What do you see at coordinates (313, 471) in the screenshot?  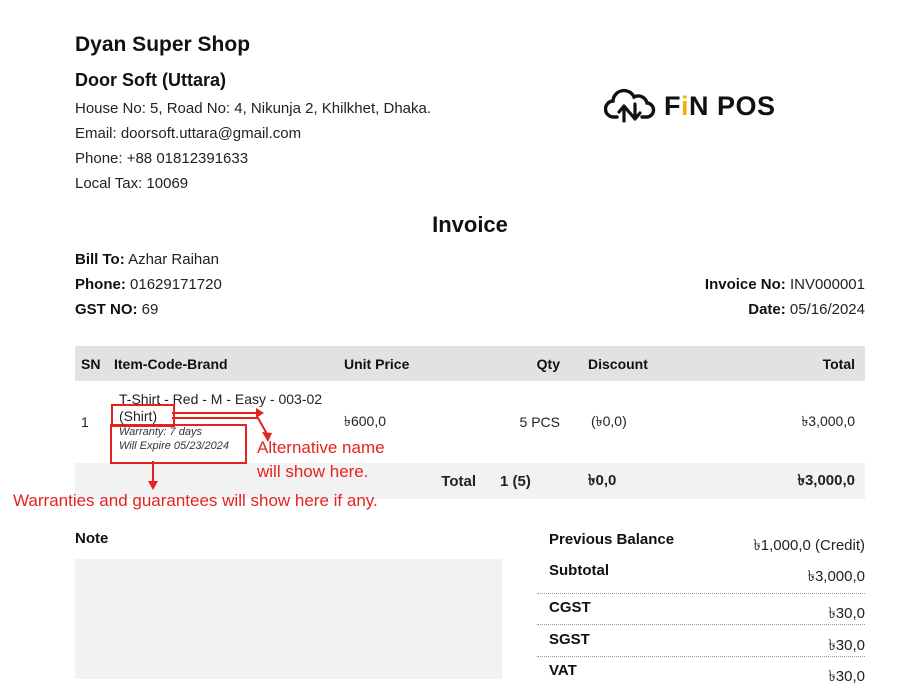 I see `alt-name-annotation-line2: will show here.` at bounding box center [313, 471].